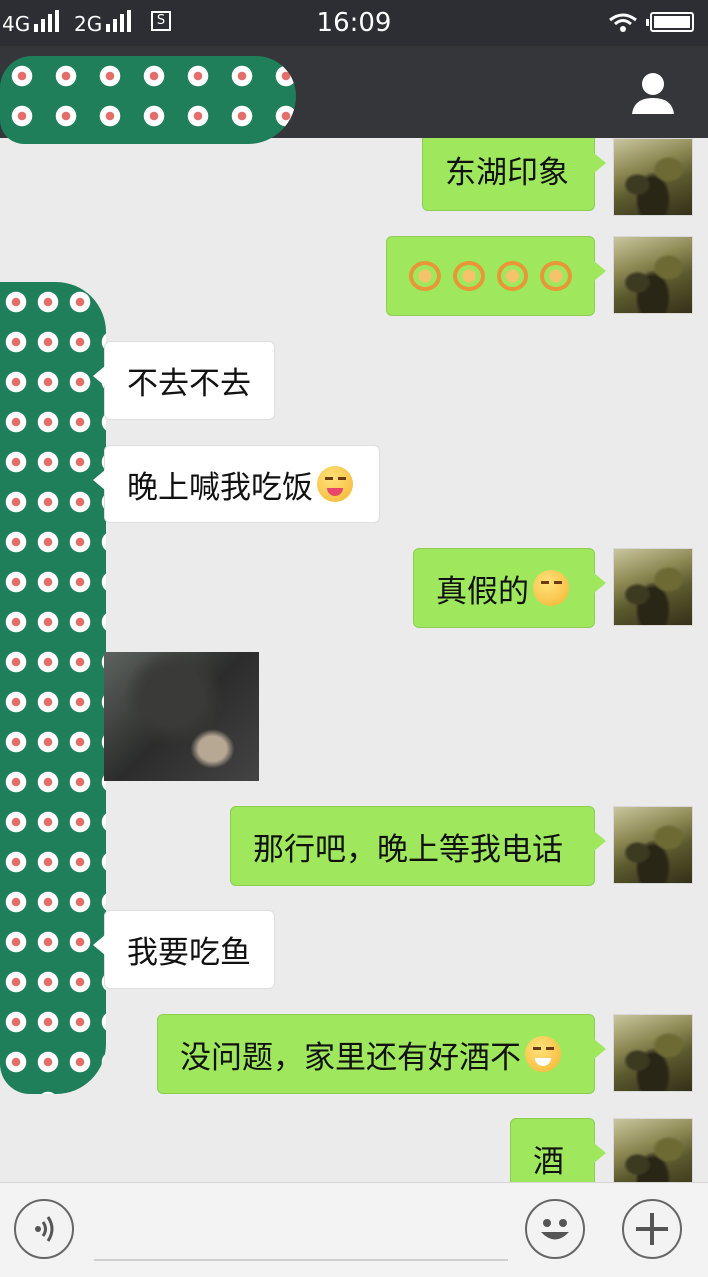  I want to click on sender-avatar-redacted, so click(53, 688).